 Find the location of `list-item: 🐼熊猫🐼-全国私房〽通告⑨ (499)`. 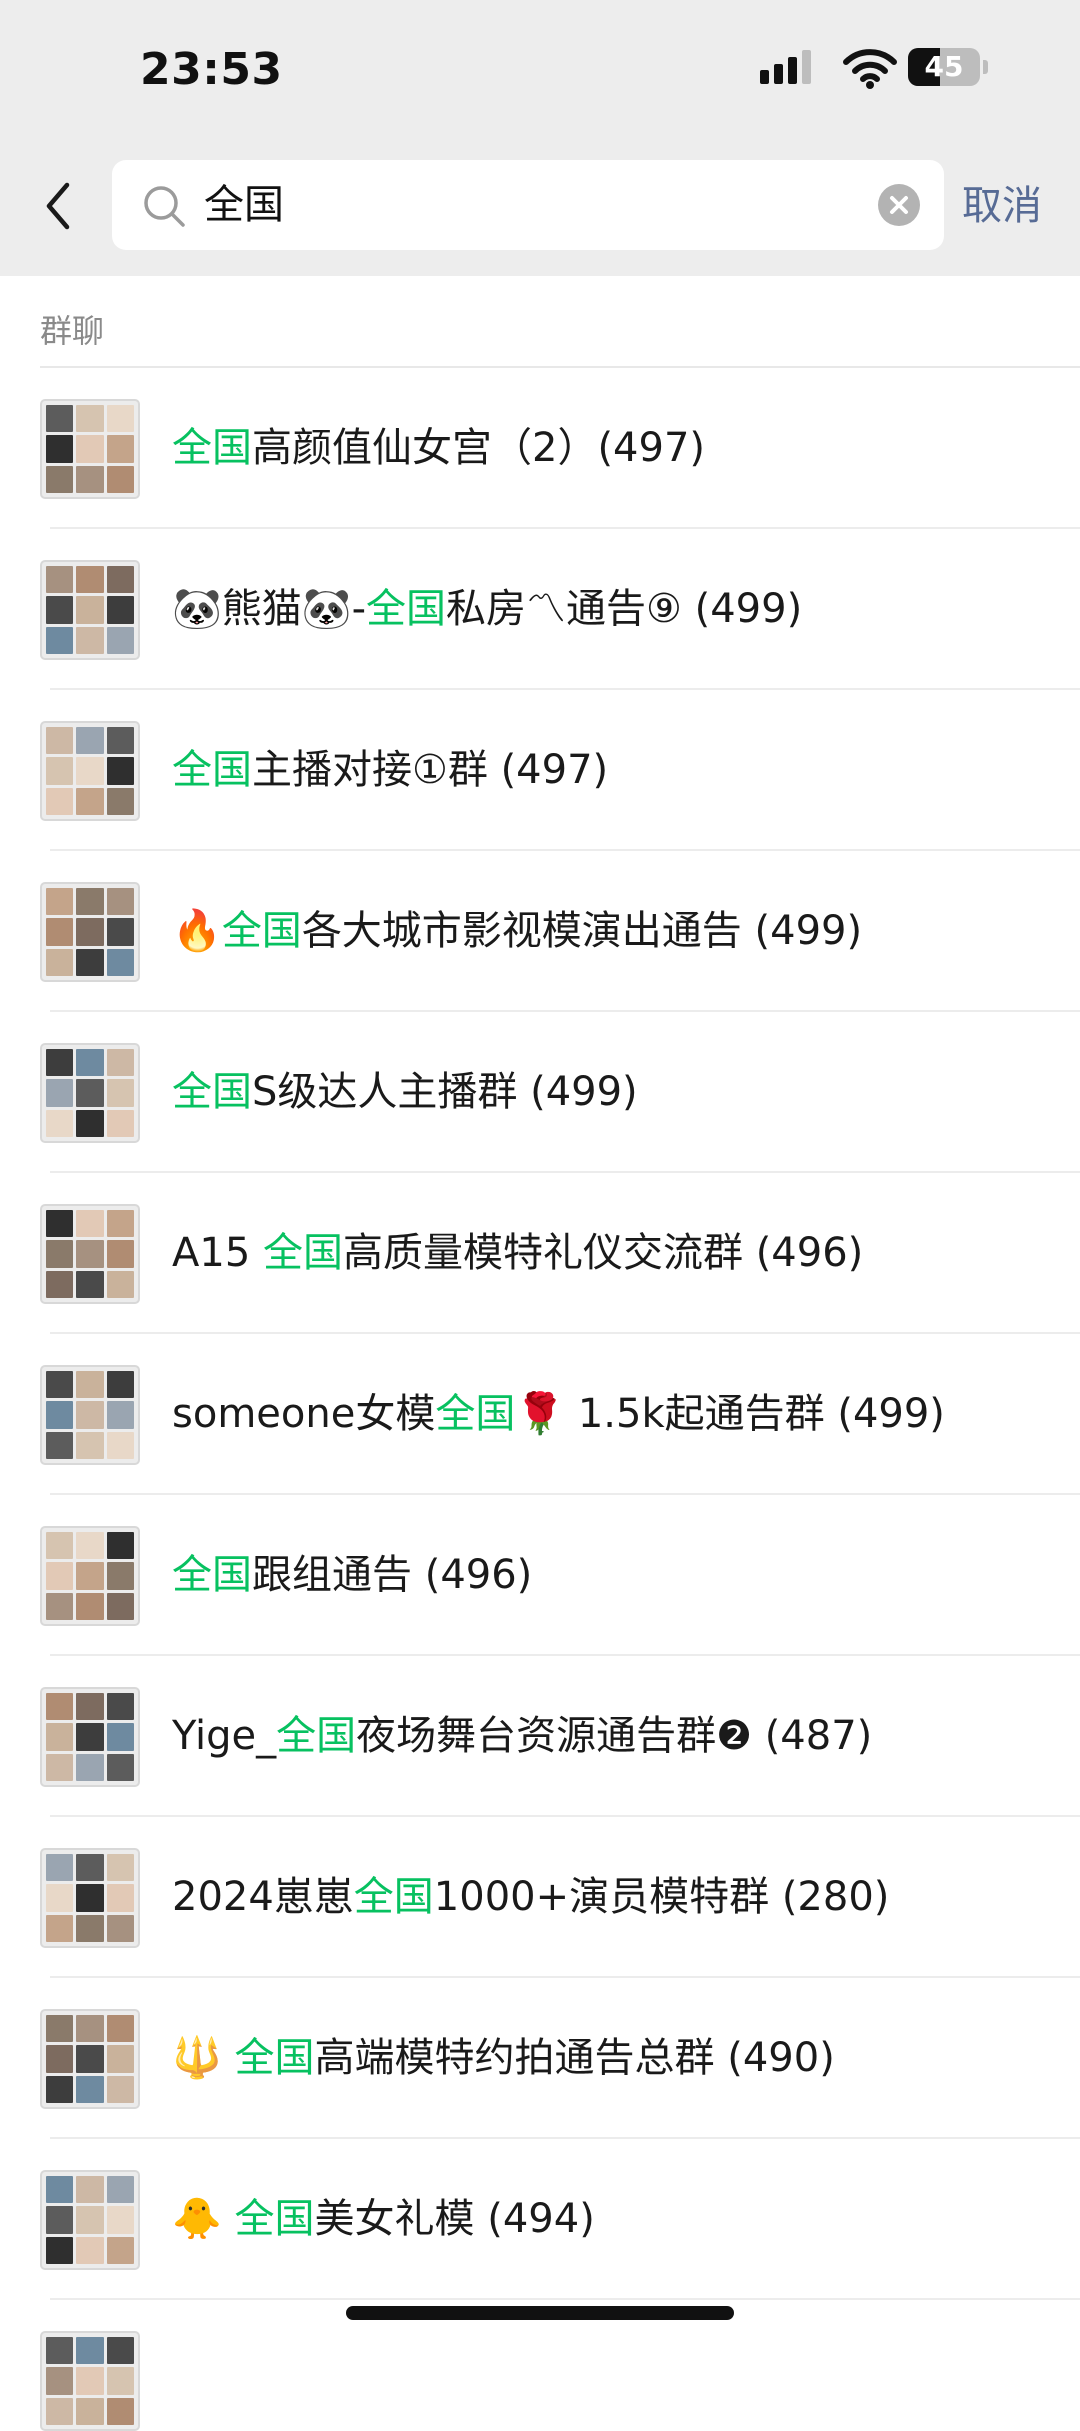

list-item: 🐼熊猫🐼-全国私房〽通告⑨ (499) is located at coordinates (540, 609).